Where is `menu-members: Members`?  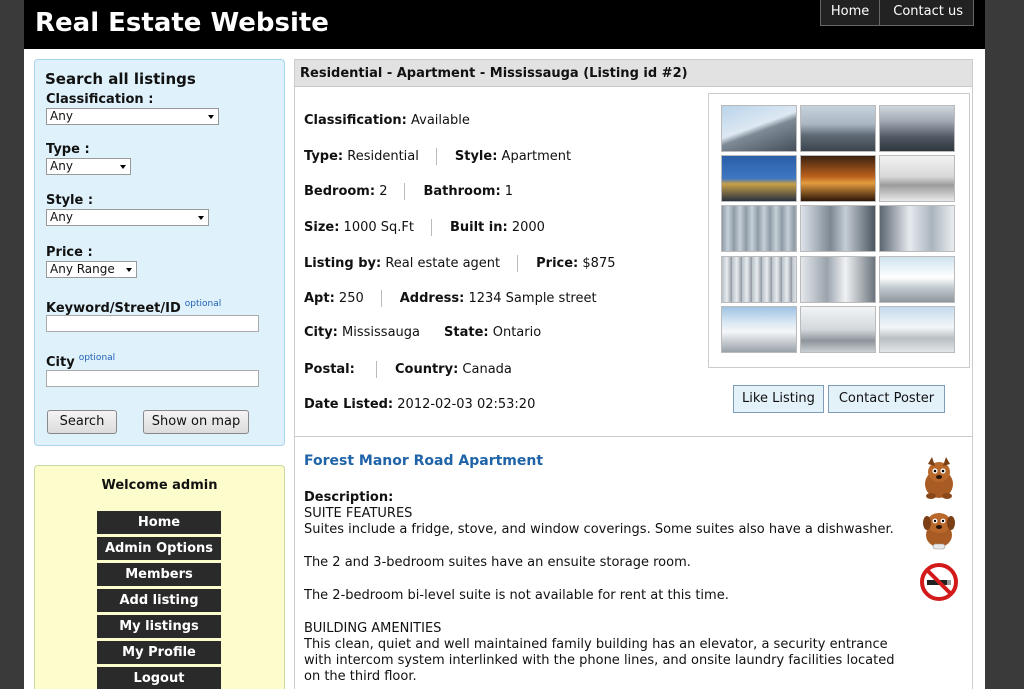 menu-members: Members is located at coordinates (159, 574).